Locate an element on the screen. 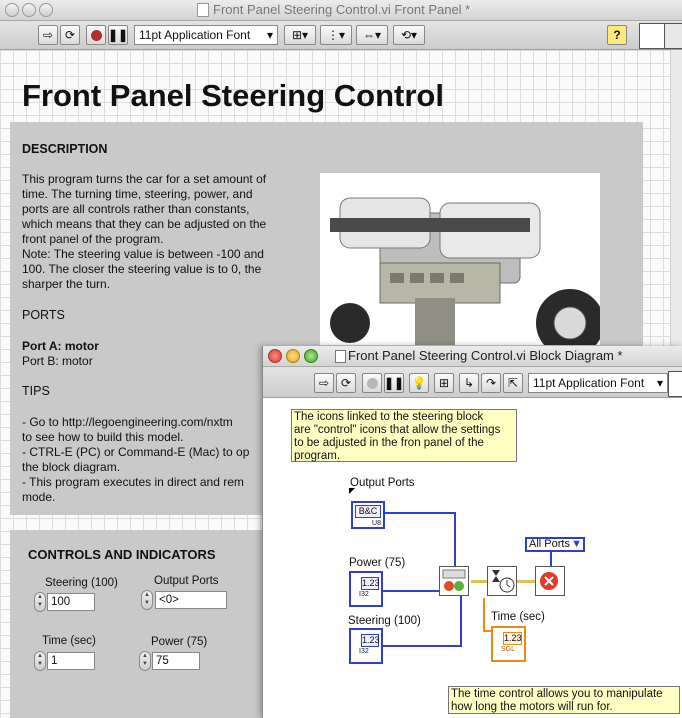  resize-objects-icon: ⇔▾ is located at coordinates (372, 35).